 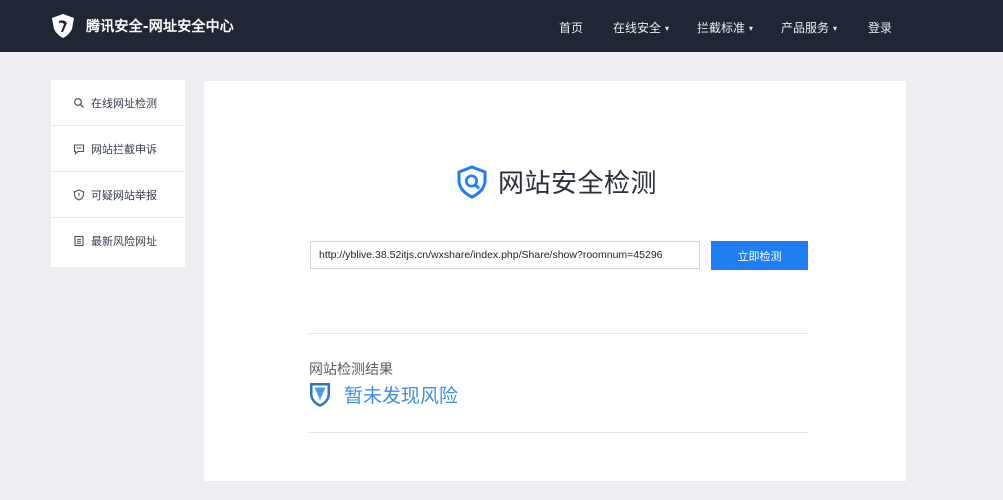 I want to click on nav-item-label: 产品服务, so click(x=805, y=28).